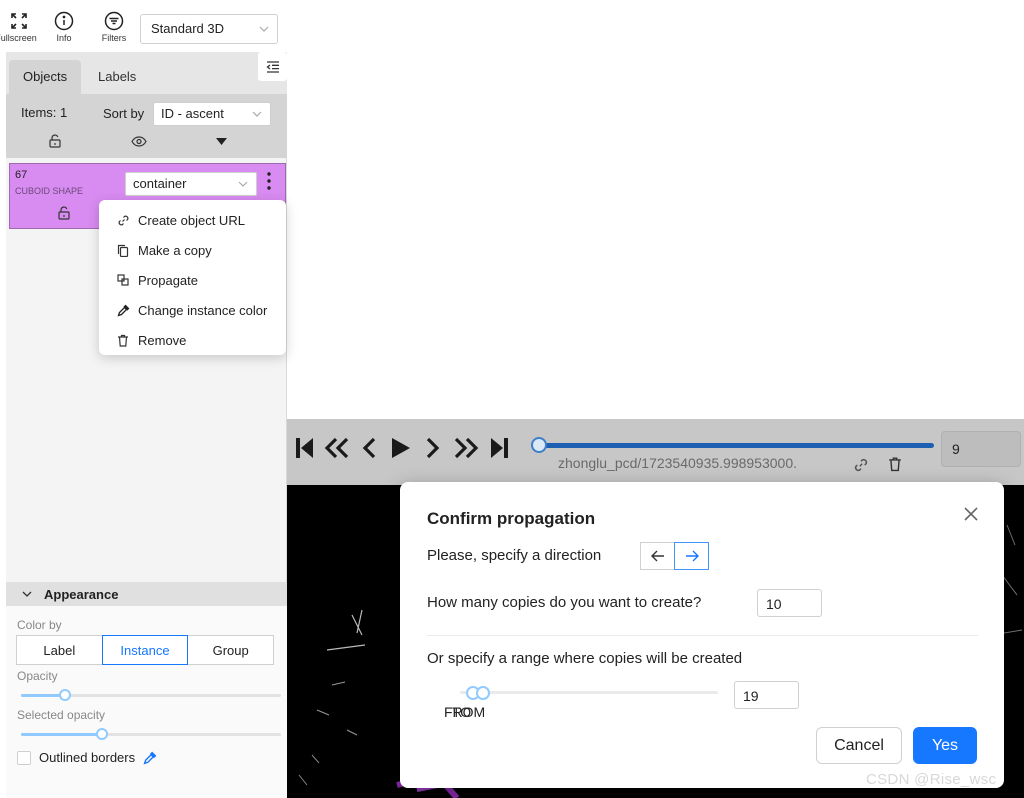  I want to click on sidebar-tabs: Objects Labels, so click(146, 73).